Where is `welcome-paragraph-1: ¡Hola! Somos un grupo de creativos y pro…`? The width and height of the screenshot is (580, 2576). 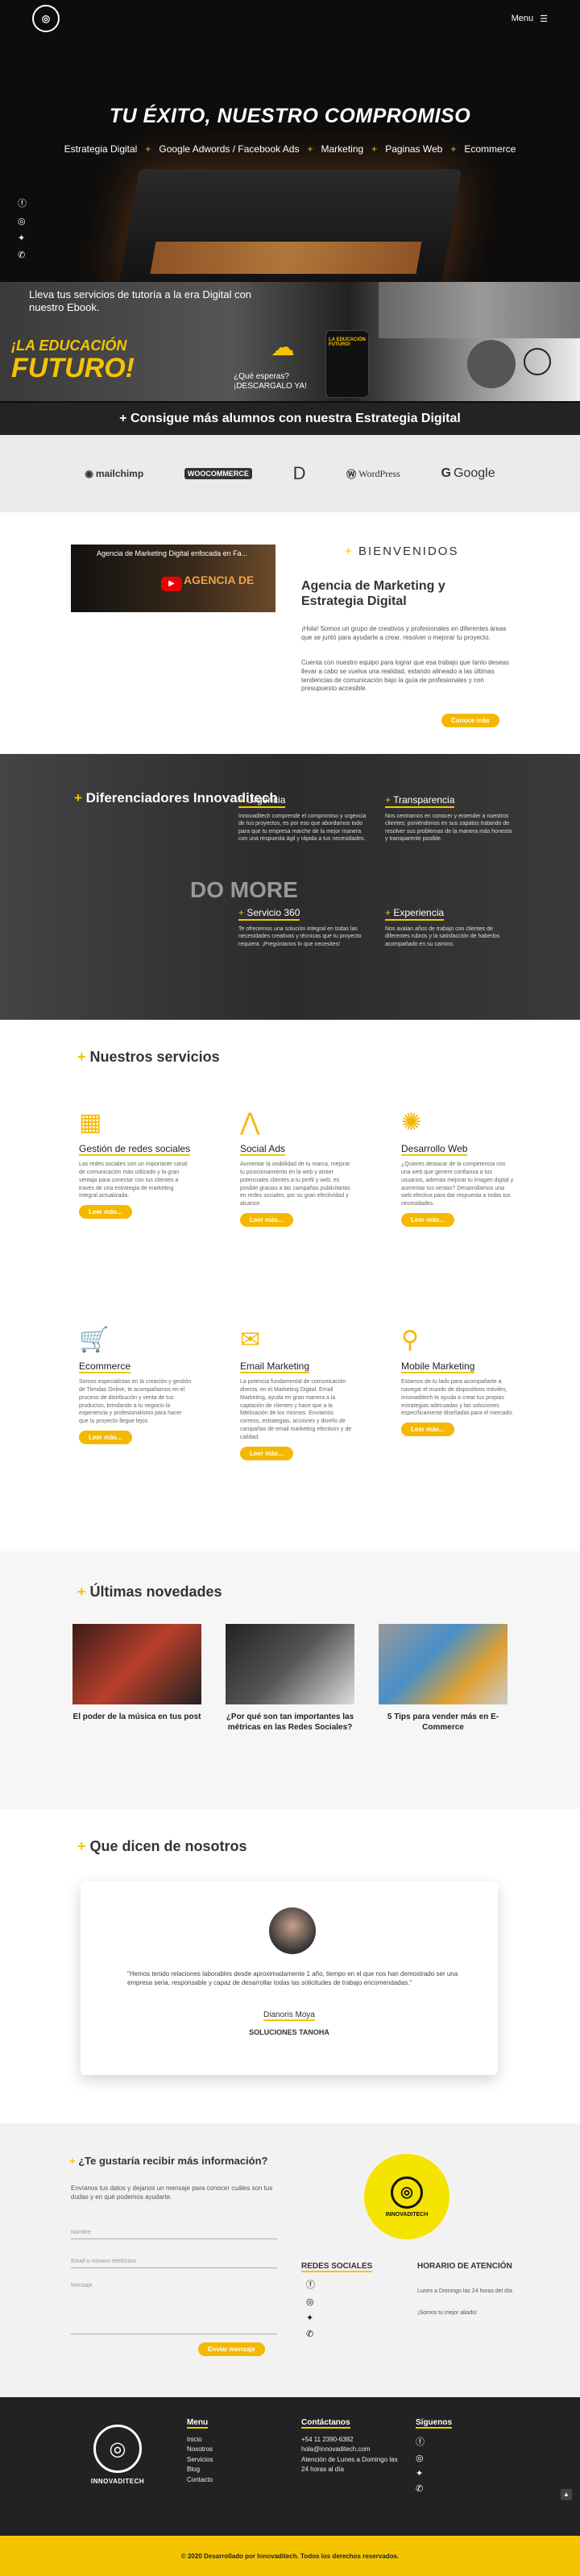 welcome-paragraph-1: ¡Hola! Somos un grupo de creativos y pro… is located at coordinates (404, 633).